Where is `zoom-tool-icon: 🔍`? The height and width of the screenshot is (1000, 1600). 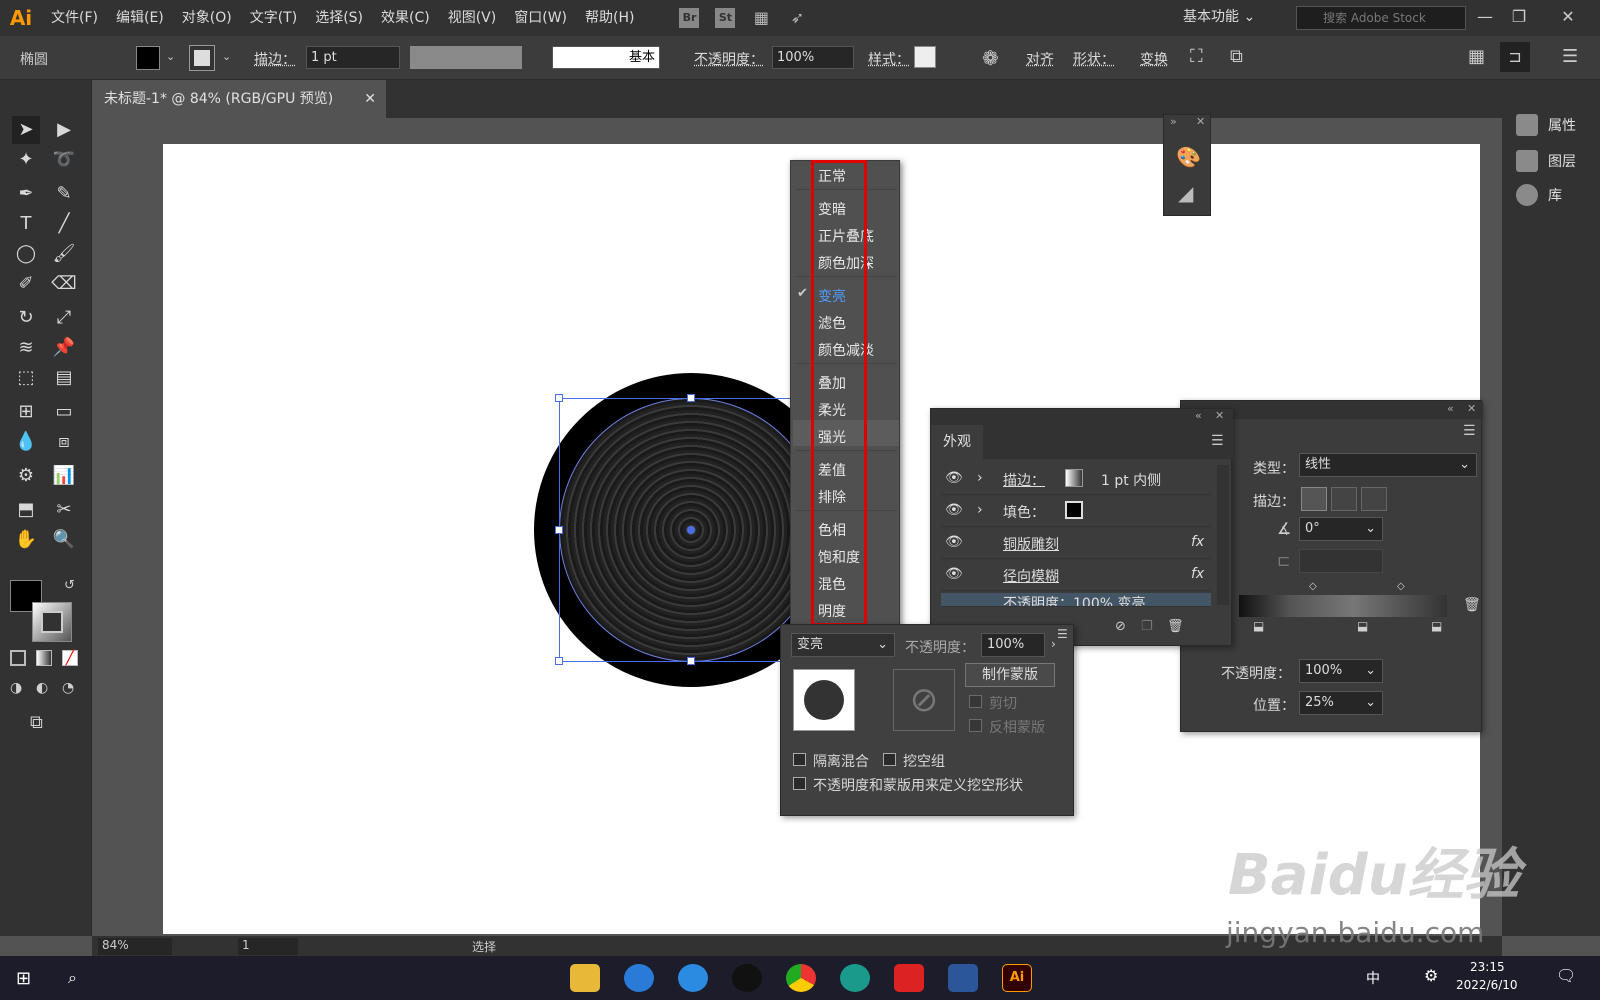
zoom-tool-icon: 🔍 is located at coordinates (64, 540).